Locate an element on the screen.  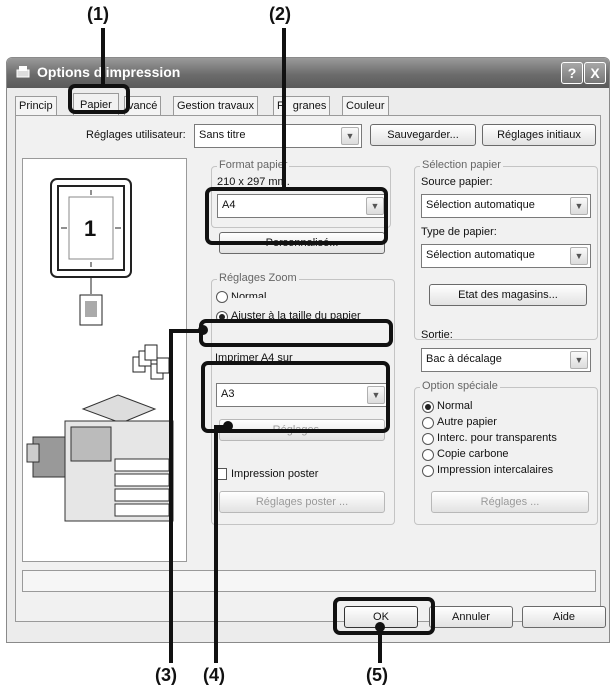
callout-3: (3) is located at coordinates (166, 675).